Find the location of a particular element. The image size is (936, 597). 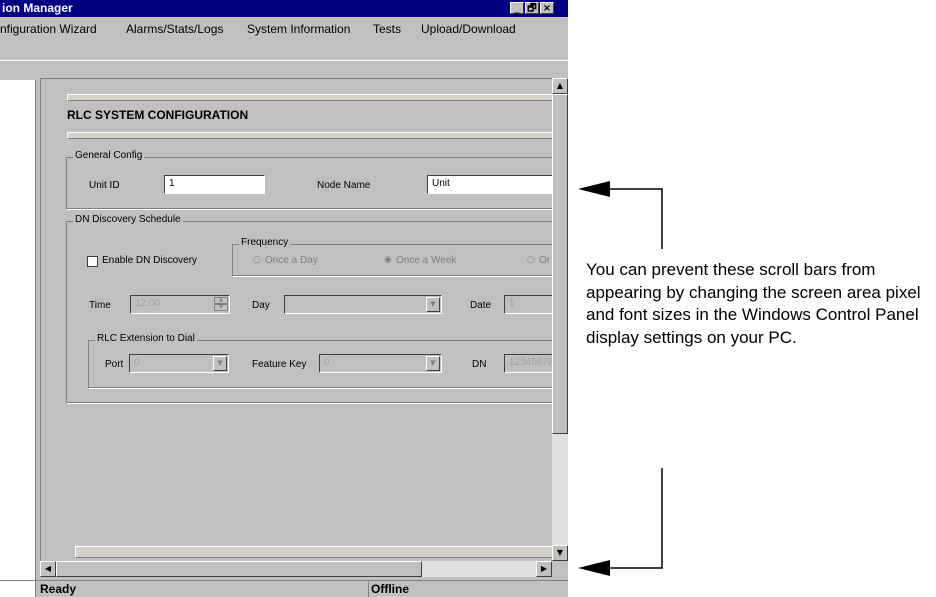

arrow-head-bottom is located at coordinates (594, 568).